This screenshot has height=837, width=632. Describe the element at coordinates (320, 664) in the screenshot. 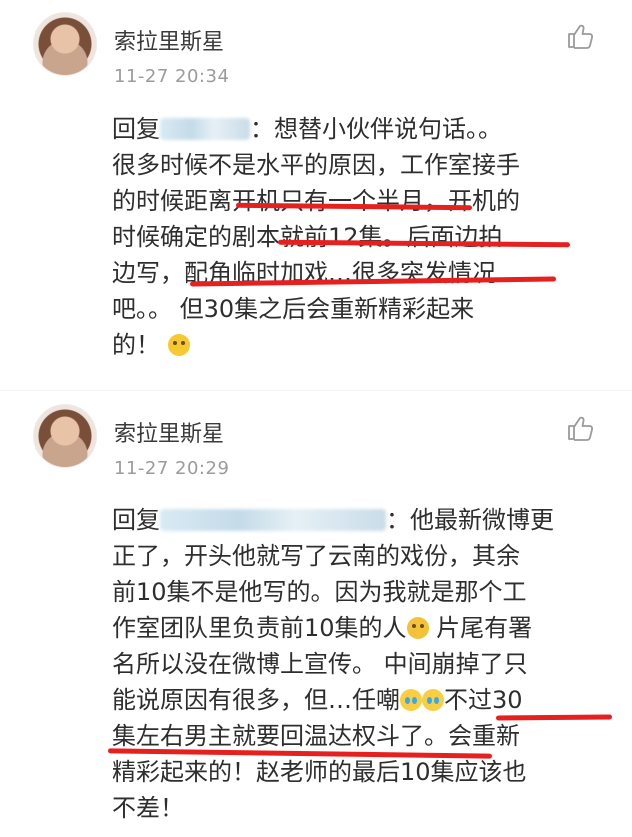

I see `comment-line: 名所以没在微博上宣传。 中间崩掉了只` at that location.